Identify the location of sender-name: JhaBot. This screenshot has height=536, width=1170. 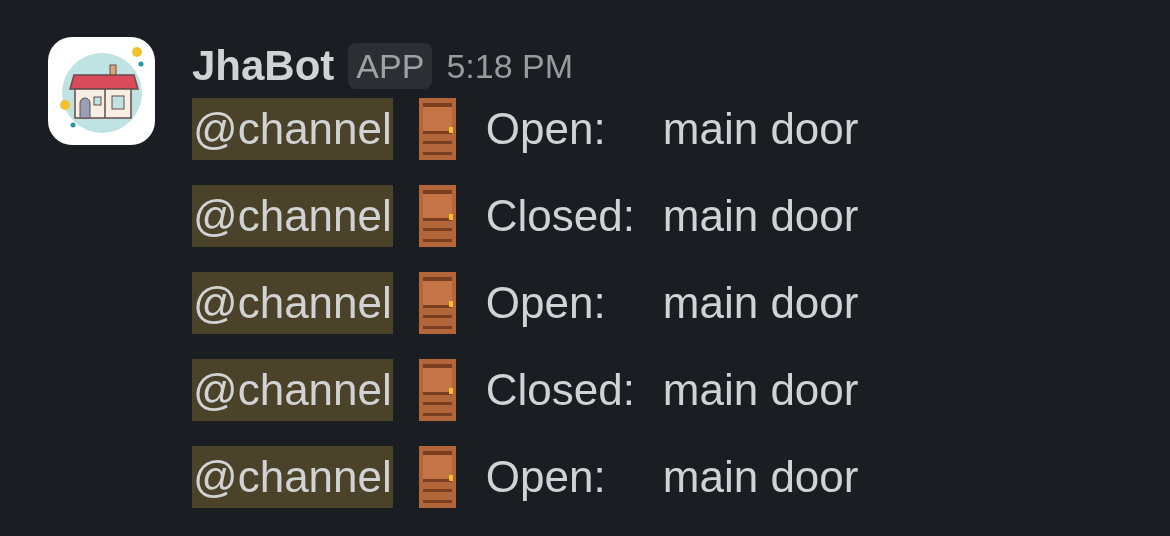
(263, 66).